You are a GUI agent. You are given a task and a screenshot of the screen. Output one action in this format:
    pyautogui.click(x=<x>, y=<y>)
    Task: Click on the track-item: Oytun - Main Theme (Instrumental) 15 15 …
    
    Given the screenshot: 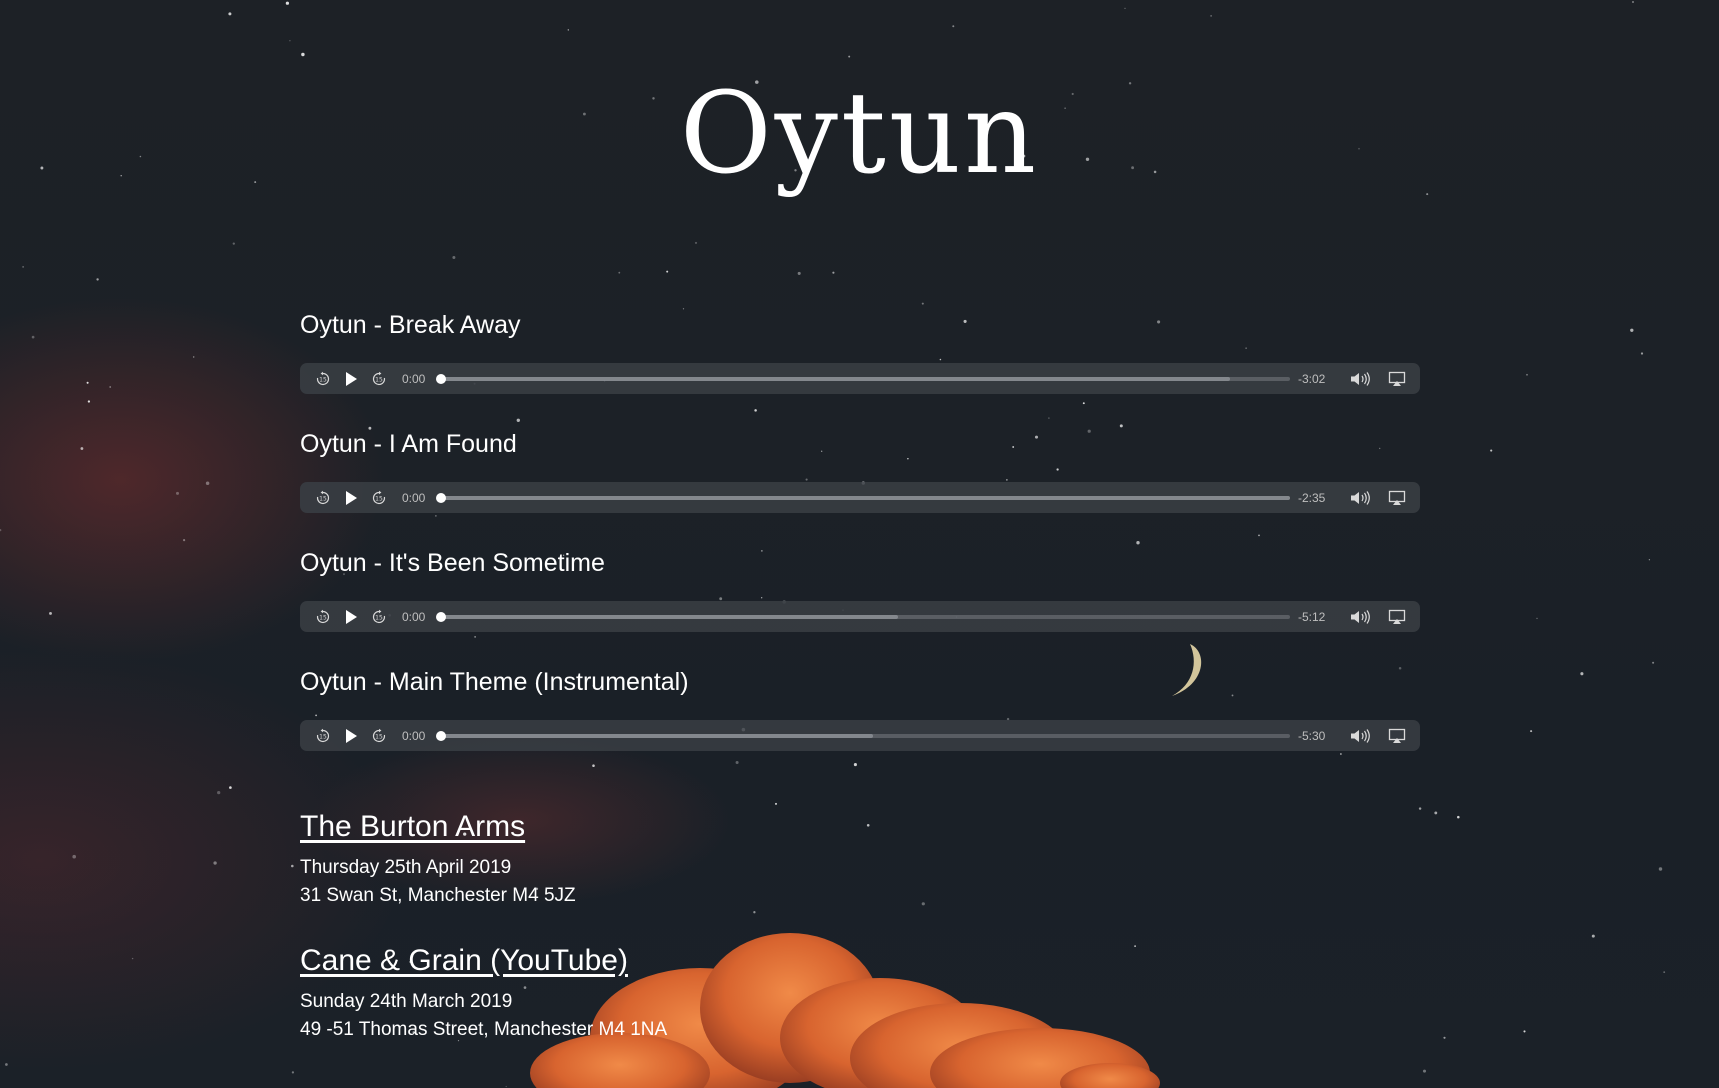 What is the action you would take?
    pyautogui.click(x=860, y=726)
    